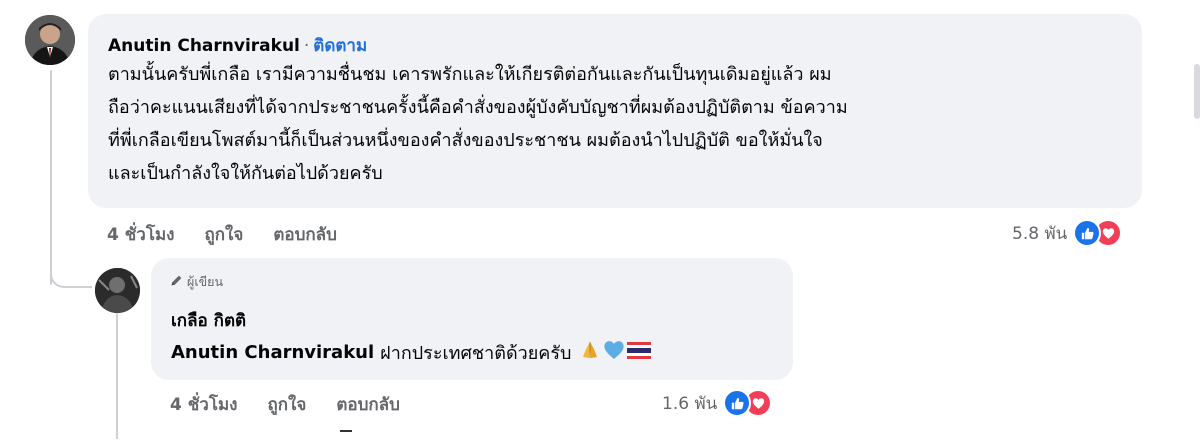  What do you see at coordinates (50, 40) in the screenshot?
I see `avatar` at bounding box center [50, 40].